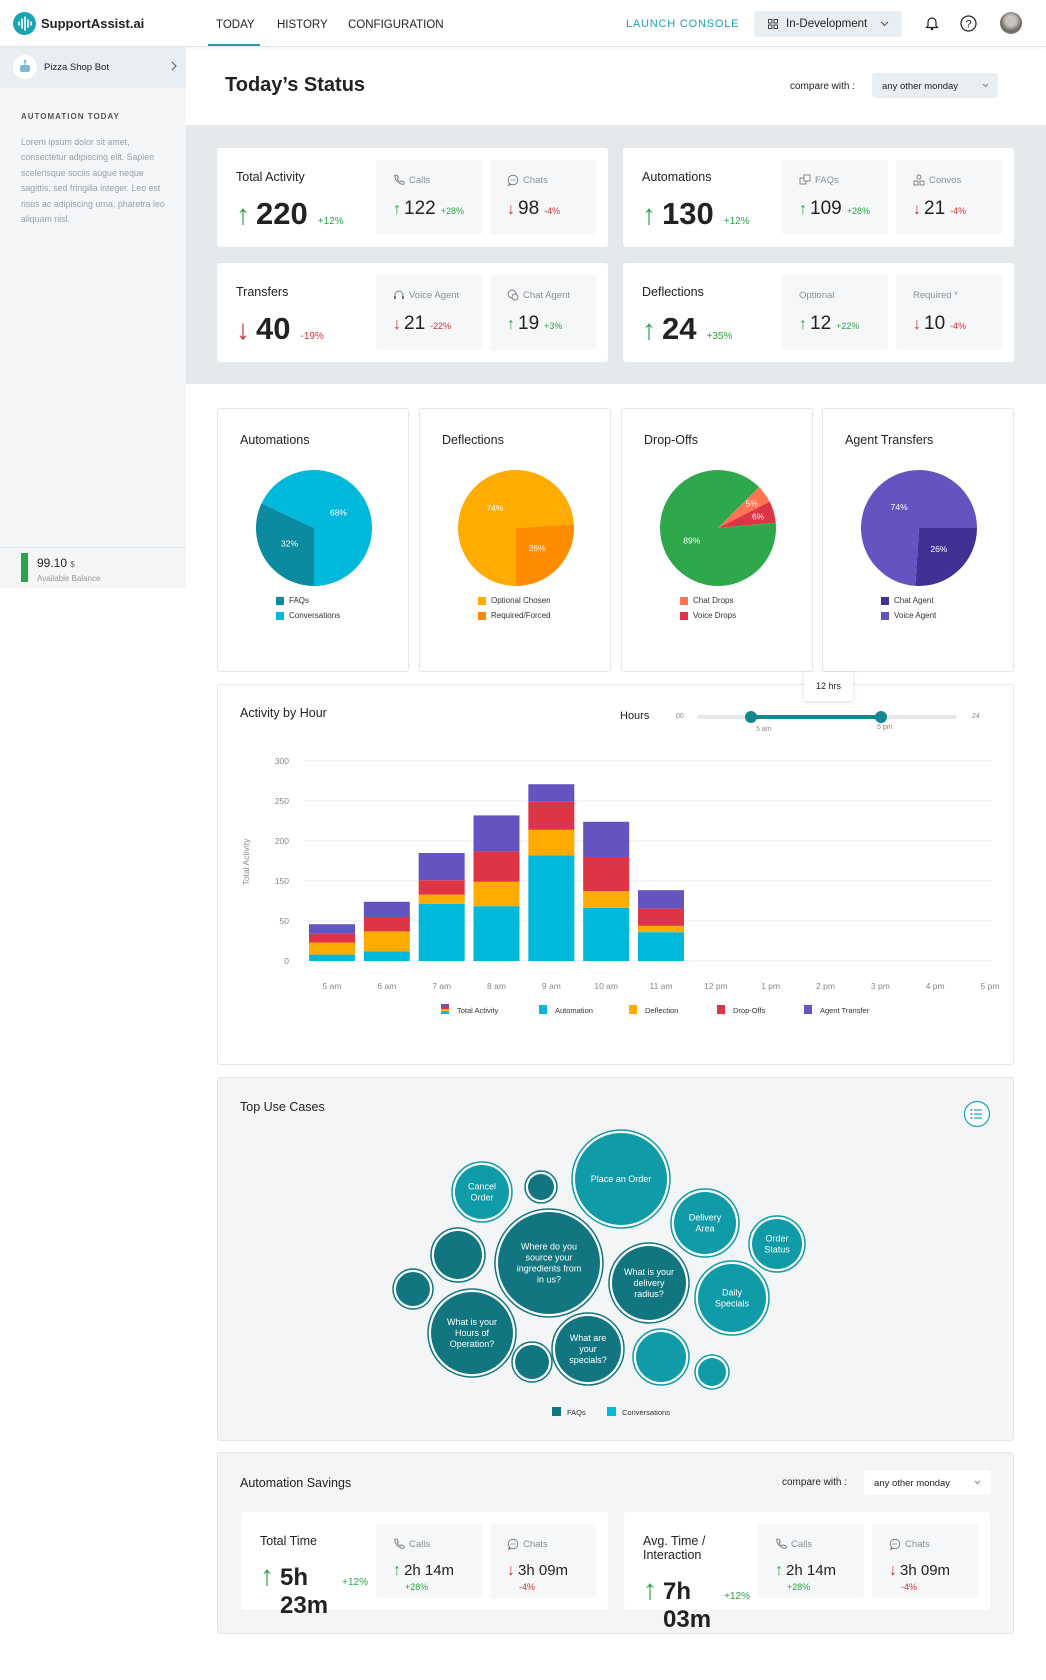 The image size is (1046, 1680). I want to click on automations-pie-card: Automations 32% 68% FAQs Conversations, so click(313, 540).